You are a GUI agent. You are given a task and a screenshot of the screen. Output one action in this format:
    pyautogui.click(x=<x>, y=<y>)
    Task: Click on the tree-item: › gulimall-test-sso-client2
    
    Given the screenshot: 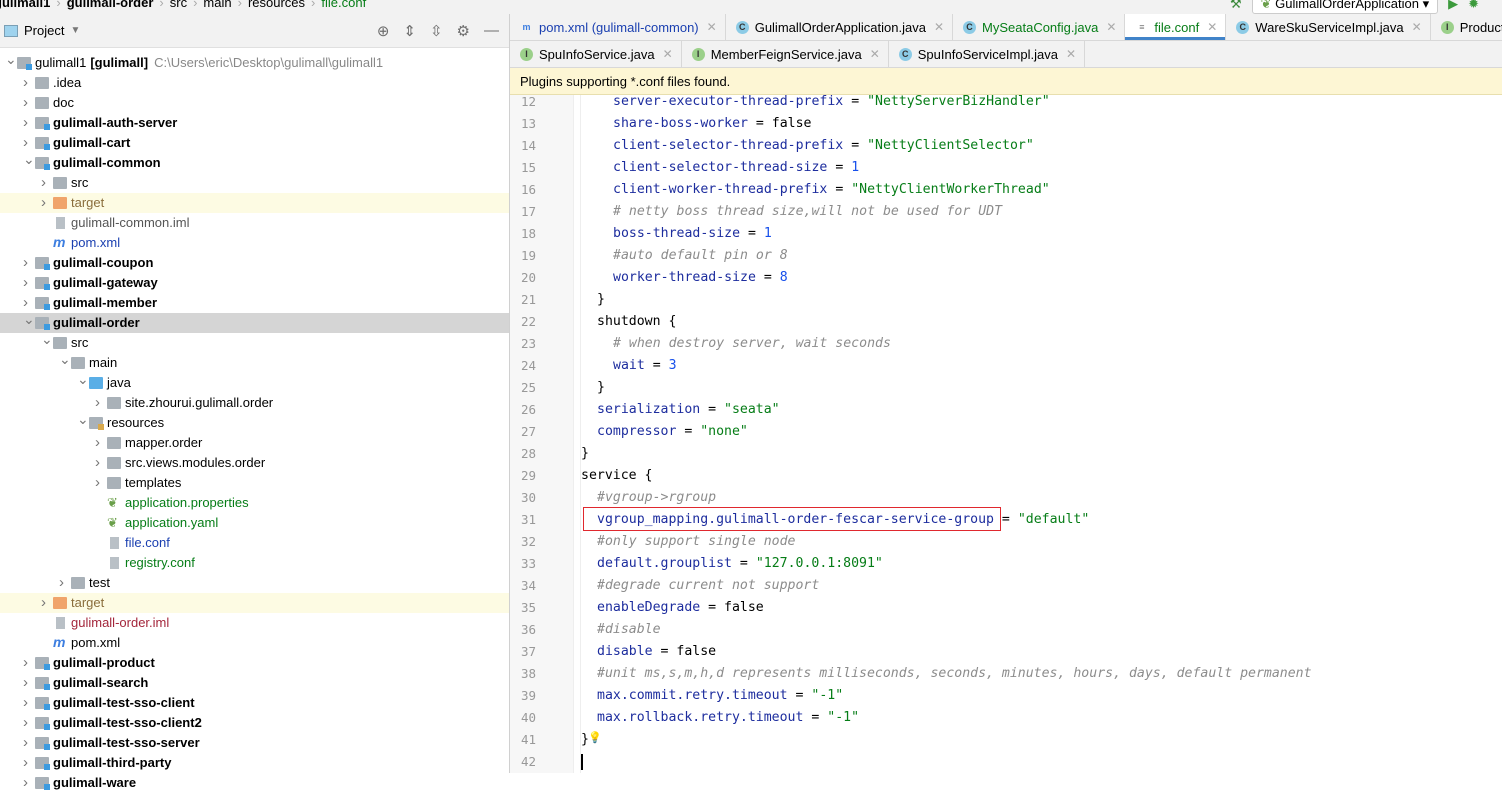 What is the action you would take?
    pyautogui.click(x=254, y=723)
    